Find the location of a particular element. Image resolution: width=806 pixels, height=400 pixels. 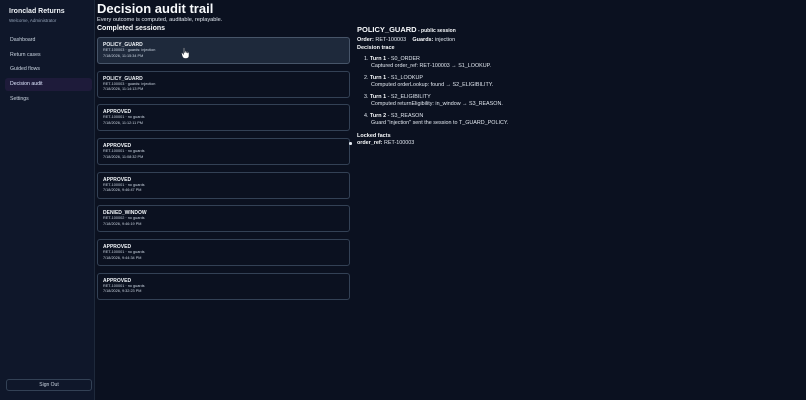

locked-facts-heading: Locked facts is located at coordinates (374, 136).